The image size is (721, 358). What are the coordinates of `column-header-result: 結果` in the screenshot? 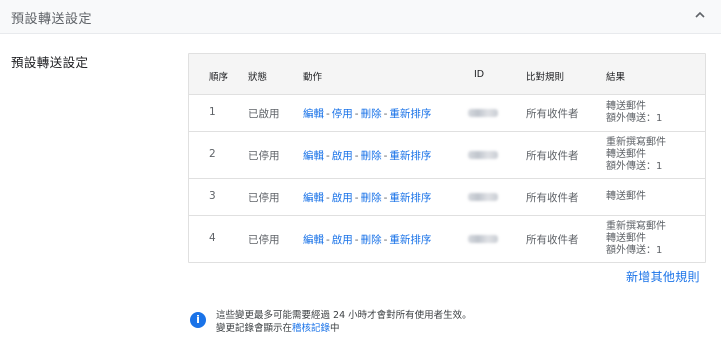 It's located at (616, 77).